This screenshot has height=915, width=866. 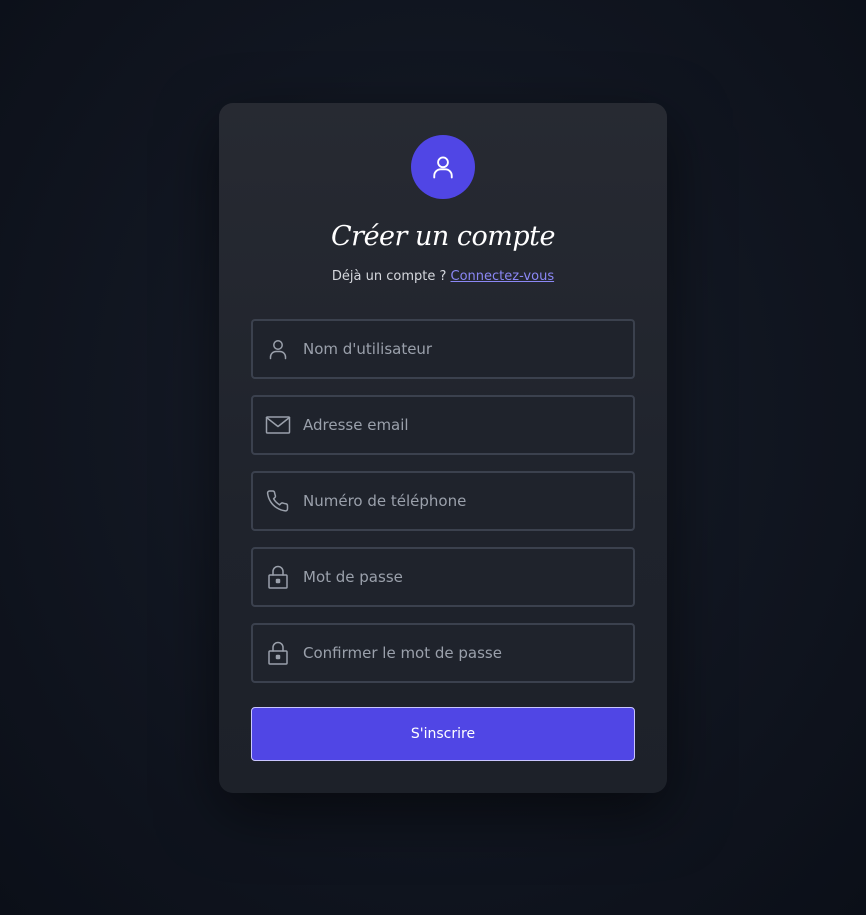 What do you see at coordinates (278, 501) in the screenshot?
I see `phone-icon` at bounding box center [278, 501].